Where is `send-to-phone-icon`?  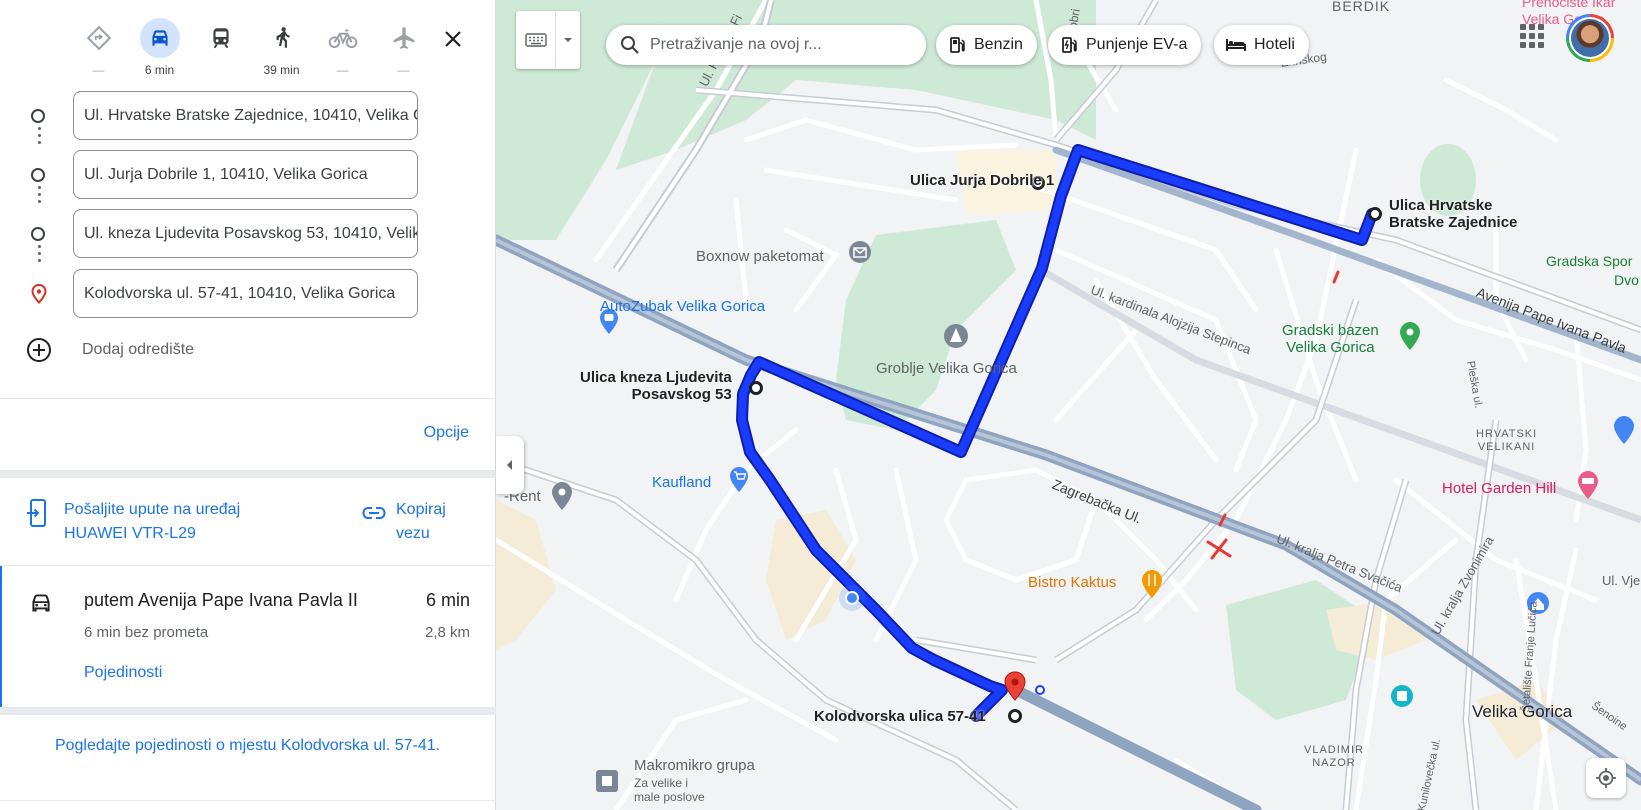 send-to-phone-icon is located at coordinates (36, 513).